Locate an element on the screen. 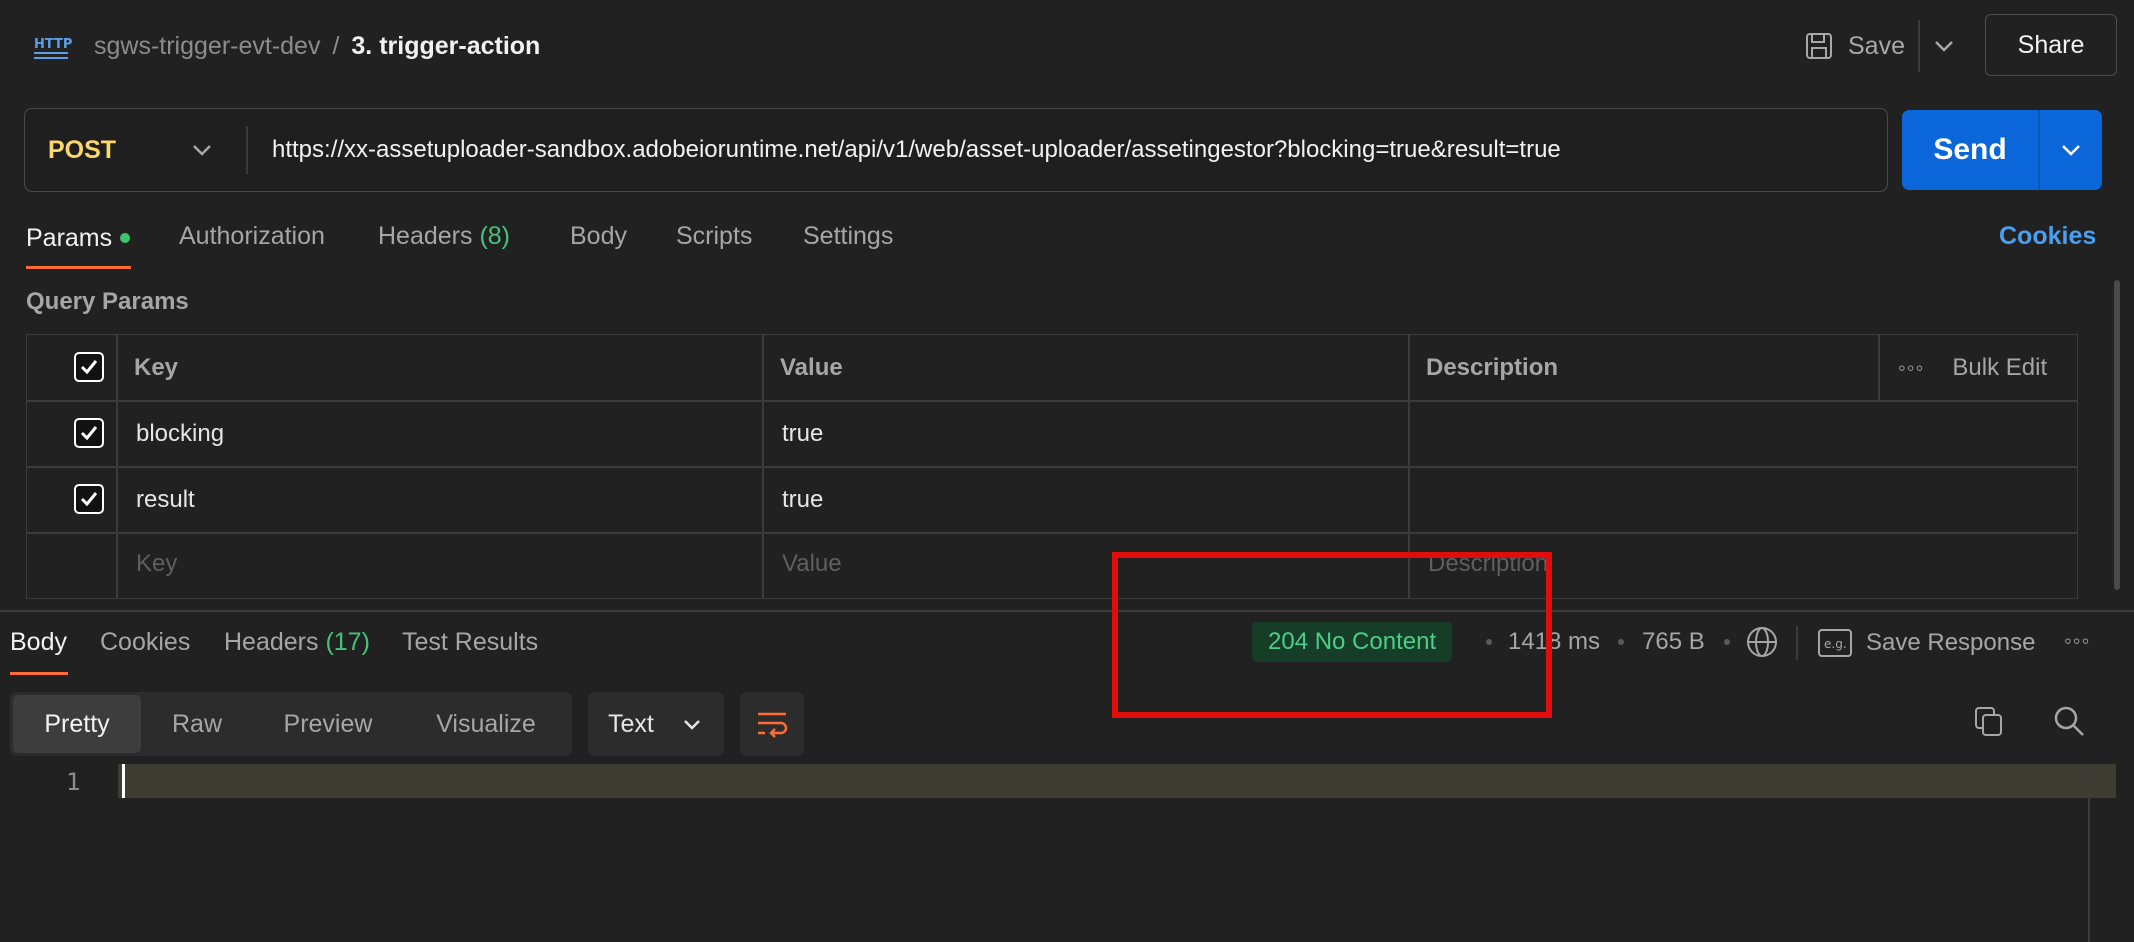  mode-raw: Raw is located at coordinates (197, 724).